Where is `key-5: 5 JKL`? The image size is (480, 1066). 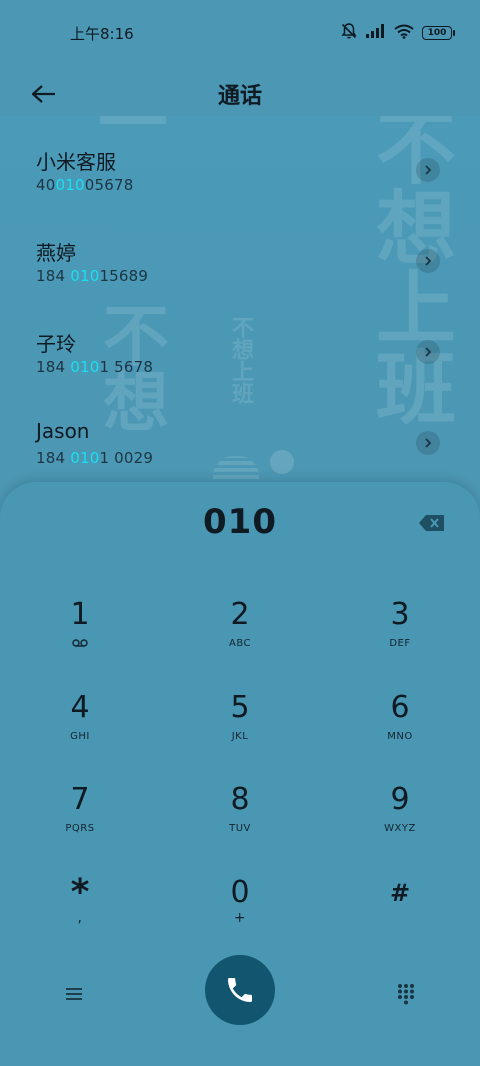 key-5: 5 JKL is located at coordinates (240, 731).